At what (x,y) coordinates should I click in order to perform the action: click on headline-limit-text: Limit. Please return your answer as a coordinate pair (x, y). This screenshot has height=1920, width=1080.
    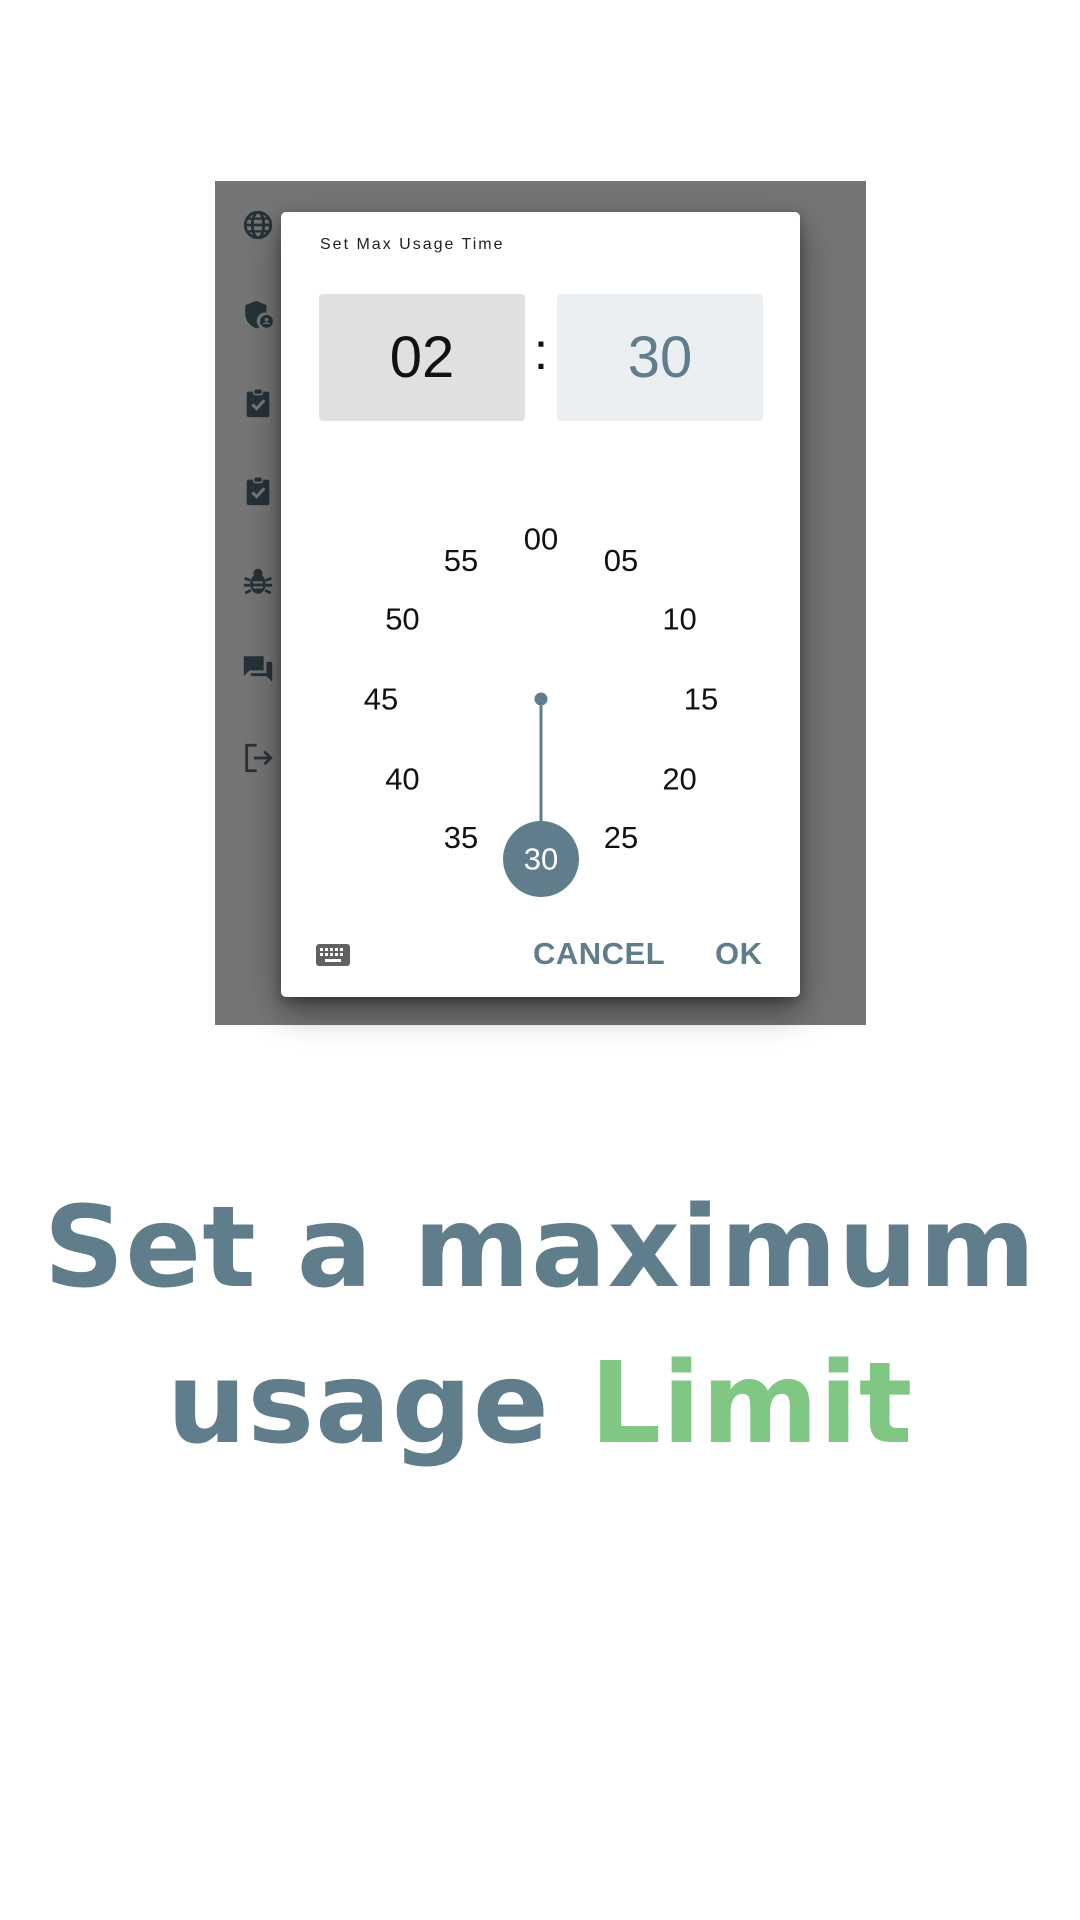
    Looking at the image, I should click on (751, 1404).